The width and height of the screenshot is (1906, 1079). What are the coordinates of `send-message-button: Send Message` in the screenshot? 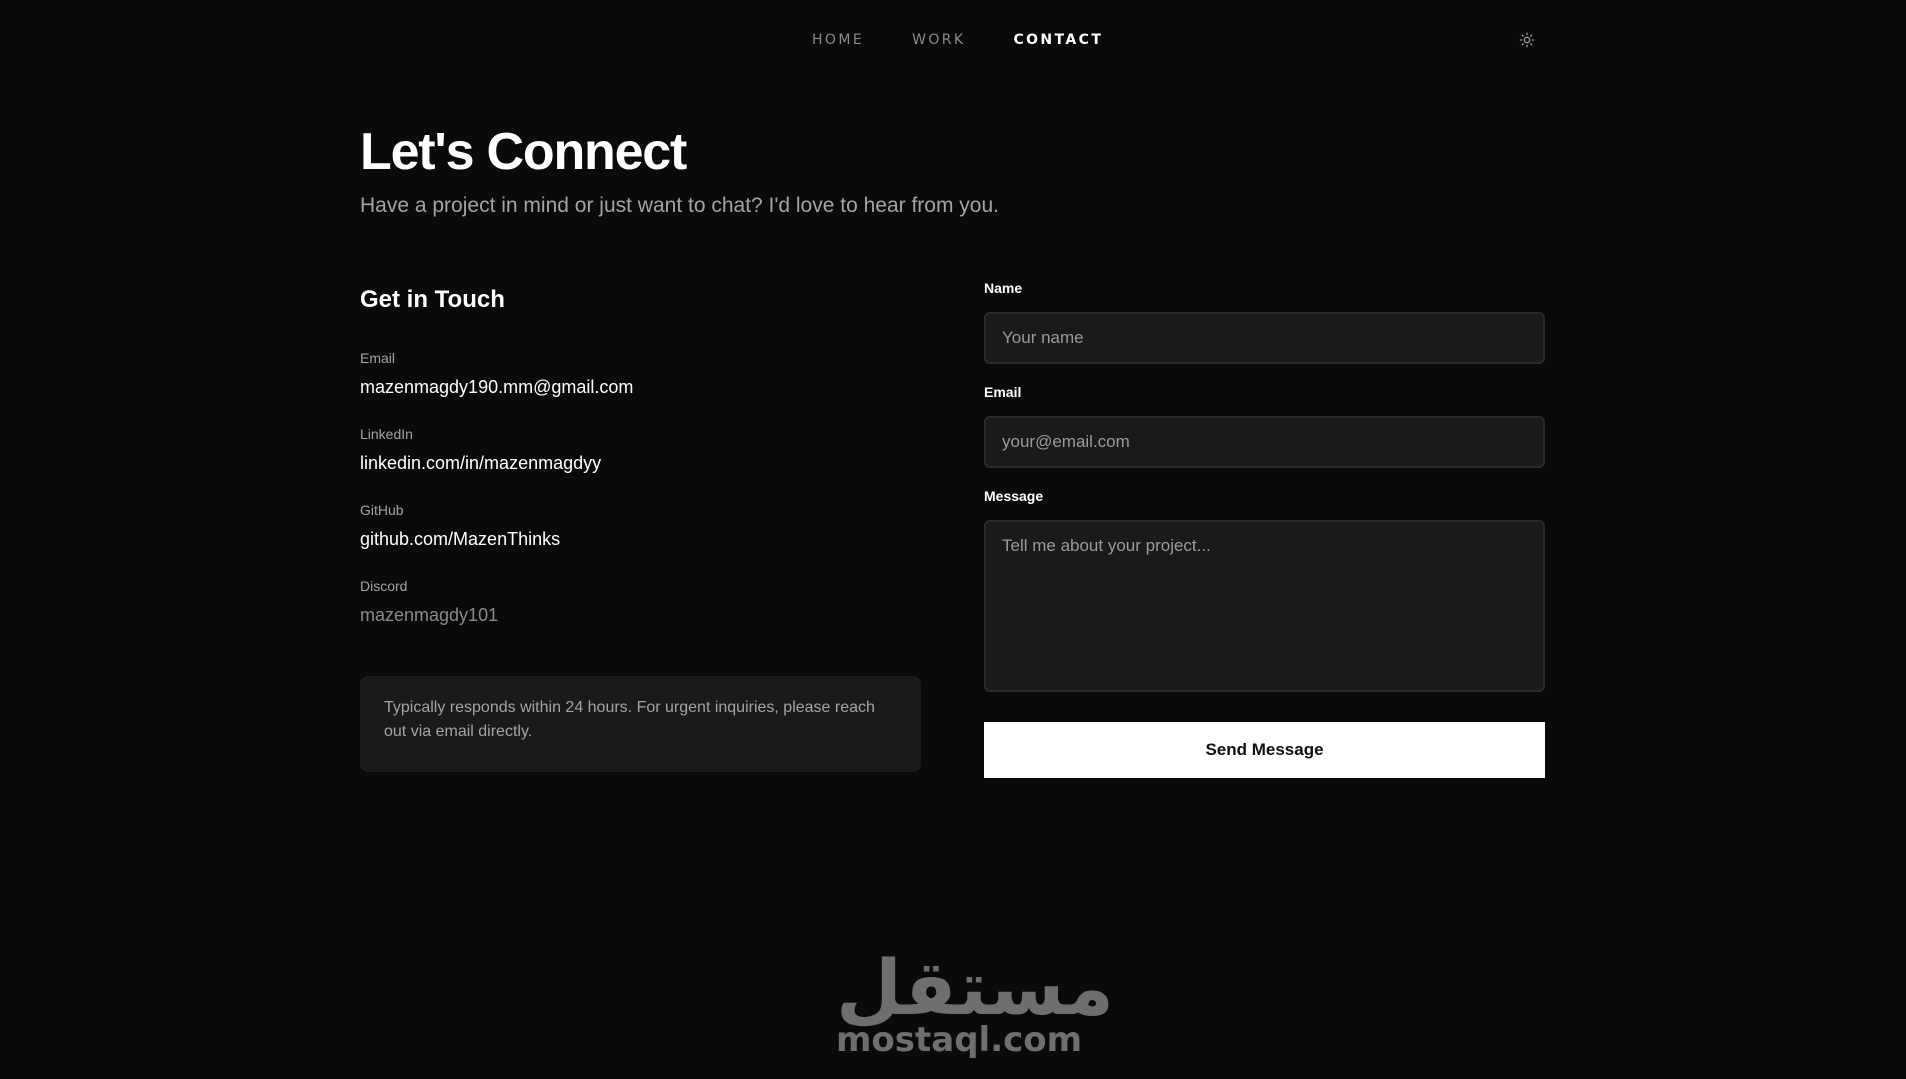 It's located at (1264, 750).